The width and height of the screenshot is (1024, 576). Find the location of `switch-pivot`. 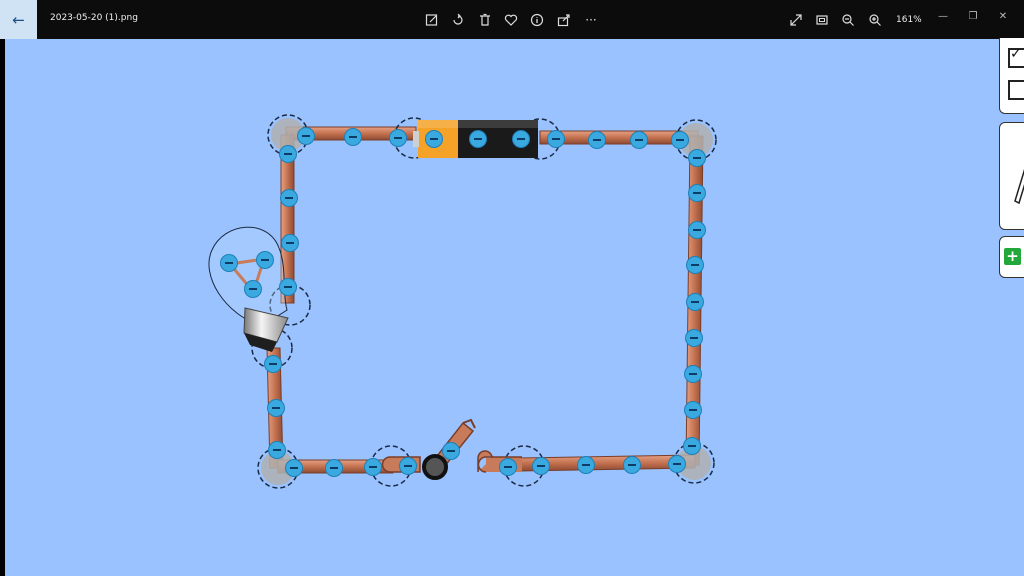

switch-pivot is located at coordinates (435, 467).